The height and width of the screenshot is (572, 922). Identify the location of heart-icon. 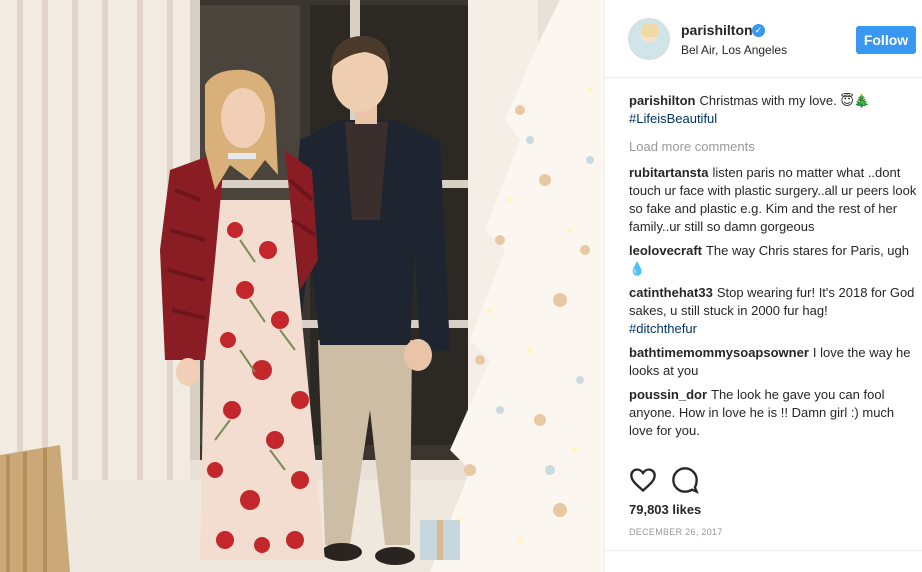
(643, 480).